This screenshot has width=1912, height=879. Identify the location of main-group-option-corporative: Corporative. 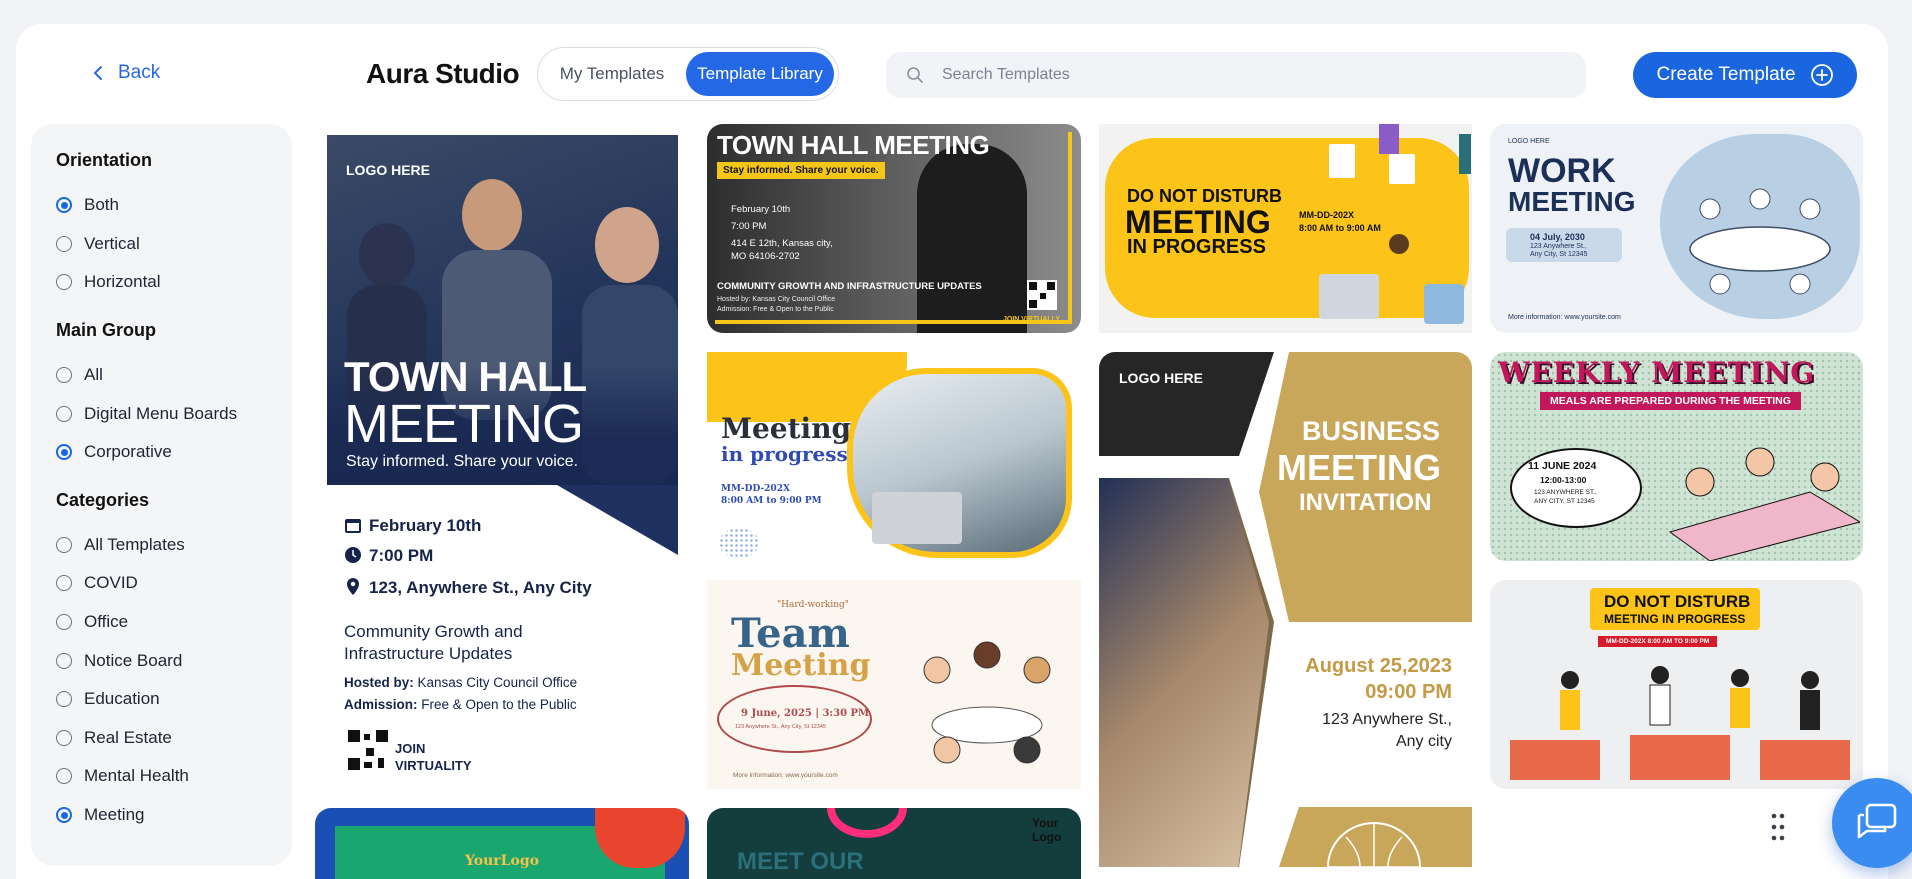
(161, 452).